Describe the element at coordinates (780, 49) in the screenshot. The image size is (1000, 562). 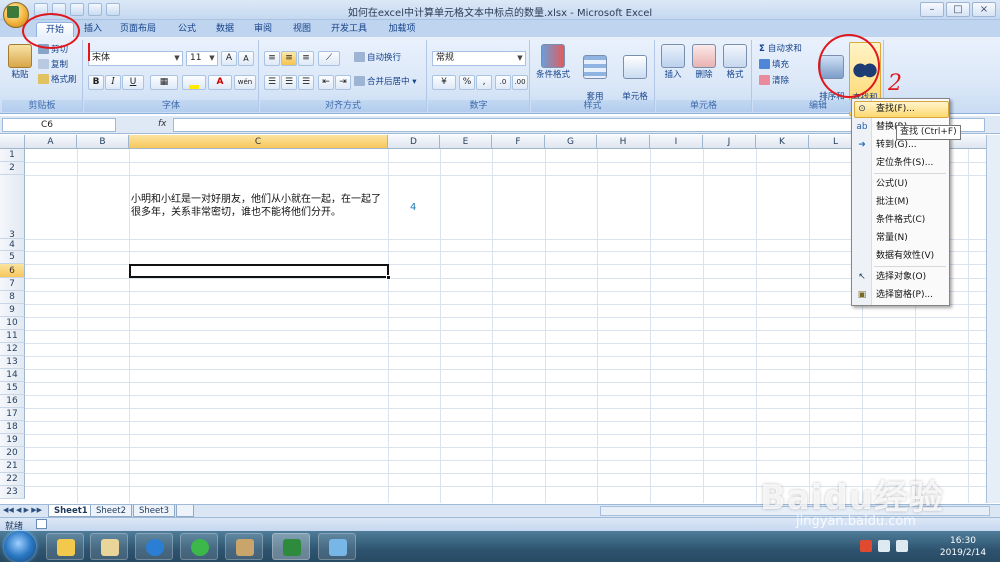
I see `autosum-button: Σ 自动求和` at that location.